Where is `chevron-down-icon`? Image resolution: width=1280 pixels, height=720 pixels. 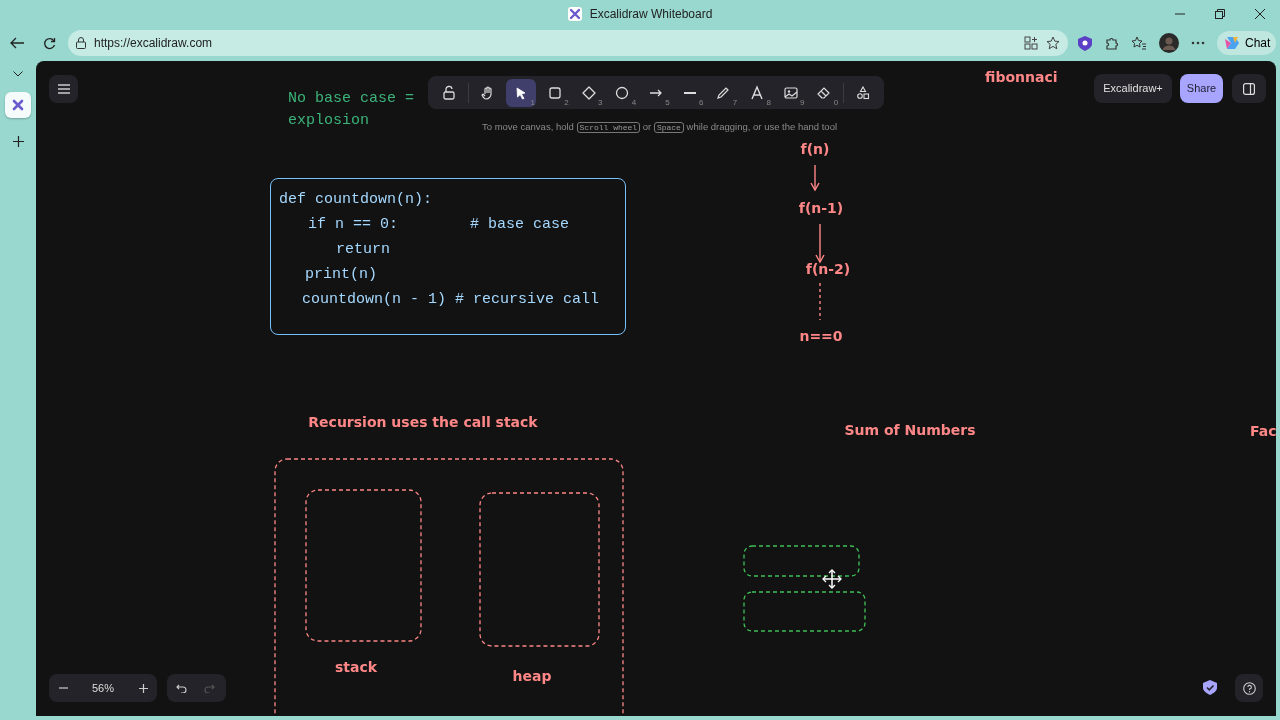
chevron-down-icon is located at coordinates (18, 74).